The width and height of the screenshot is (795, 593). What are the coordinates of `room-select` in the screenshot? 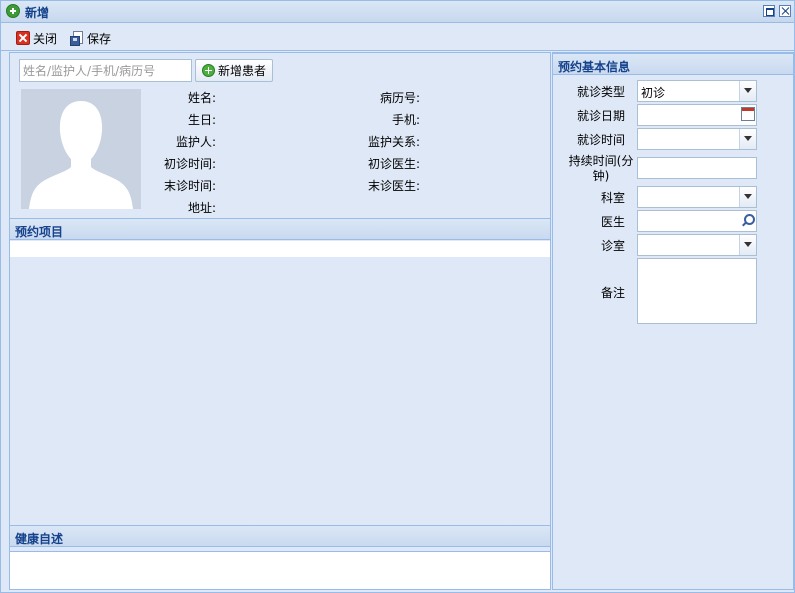 It's located at (697, 245).